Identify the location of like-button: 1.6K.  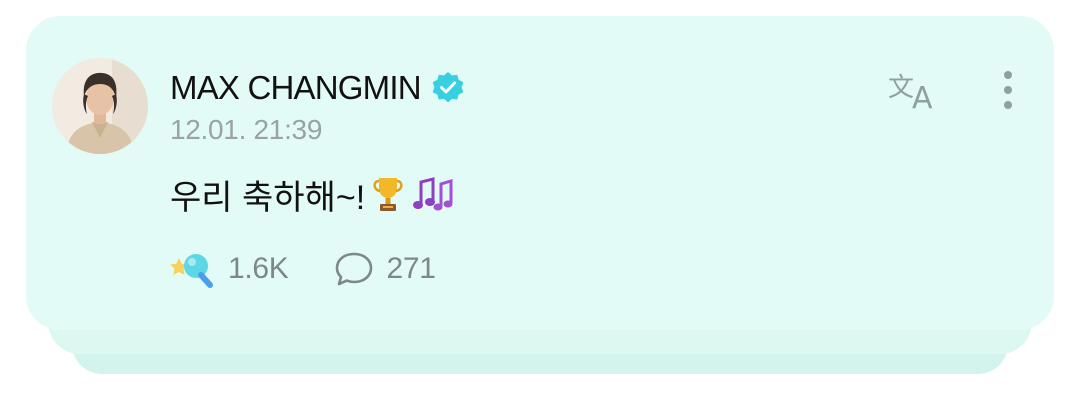
(229, 269).